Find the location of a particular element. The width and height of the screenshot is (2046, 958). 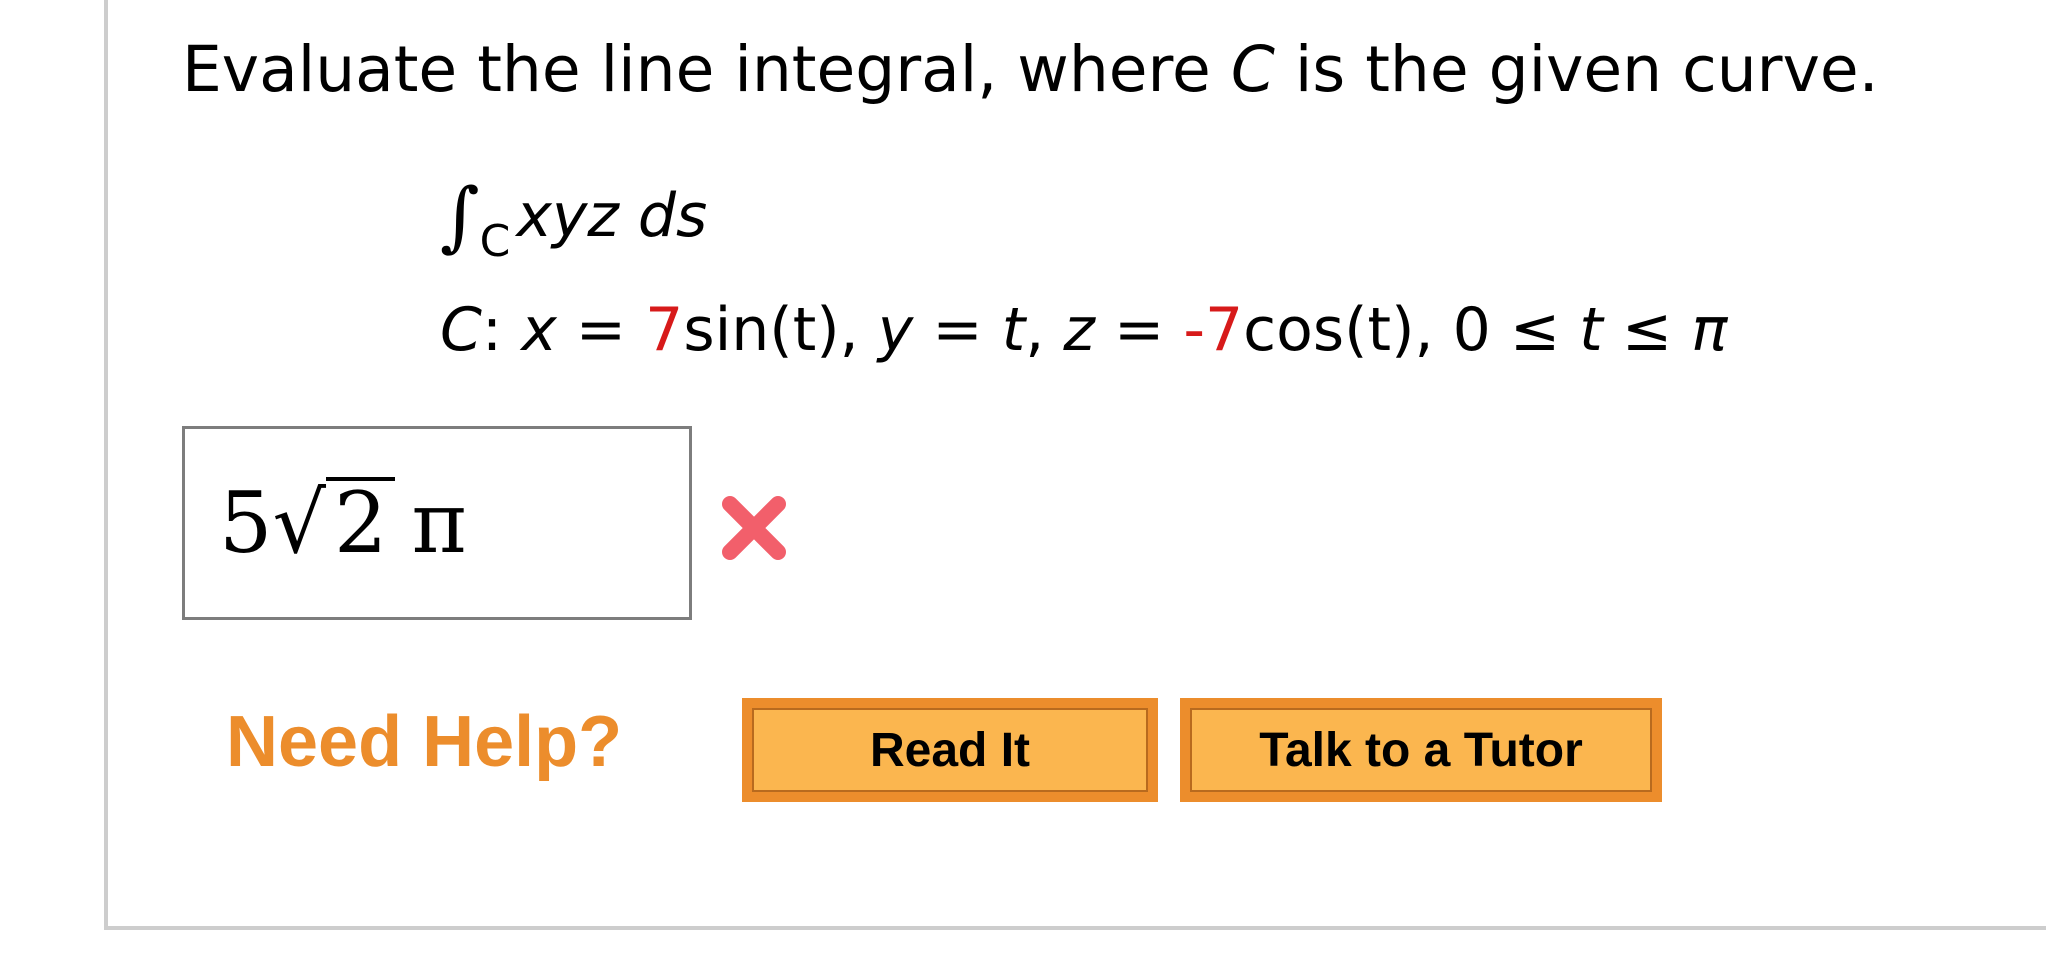

incorrect-x-icon is located at coordinates (754, 528).